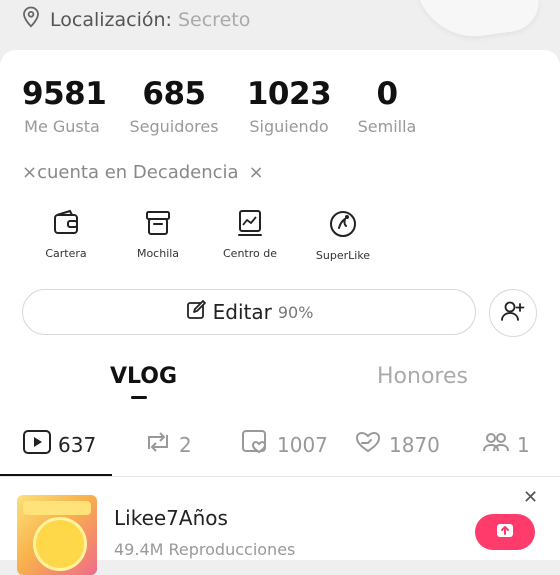  Describe the element at coordinates (250, 253) in the screenshot. I see `tool-label: Centro de` at that location.